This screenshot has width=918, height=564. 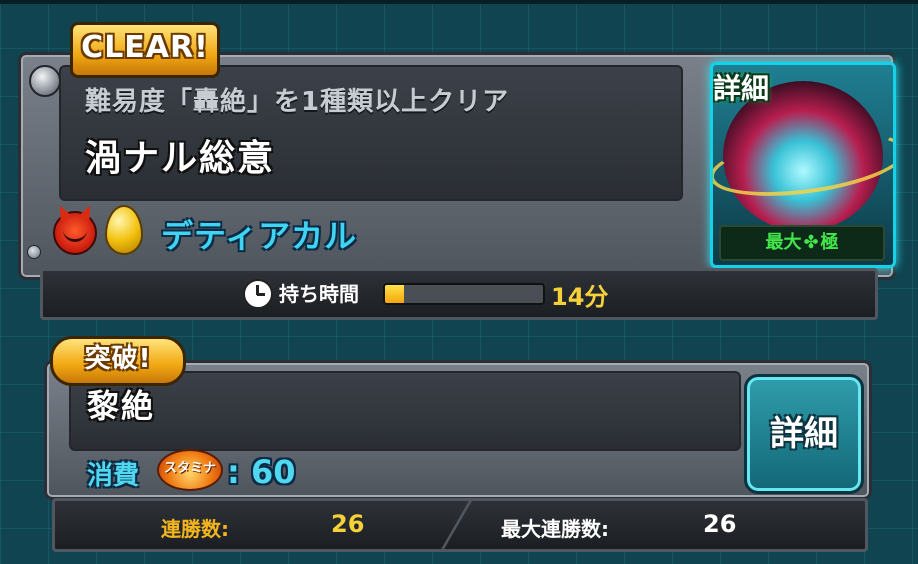 I want to click on win-streak-bar: 連勝数: 26 最大連勝数: 26, so click(x=460, y=525).